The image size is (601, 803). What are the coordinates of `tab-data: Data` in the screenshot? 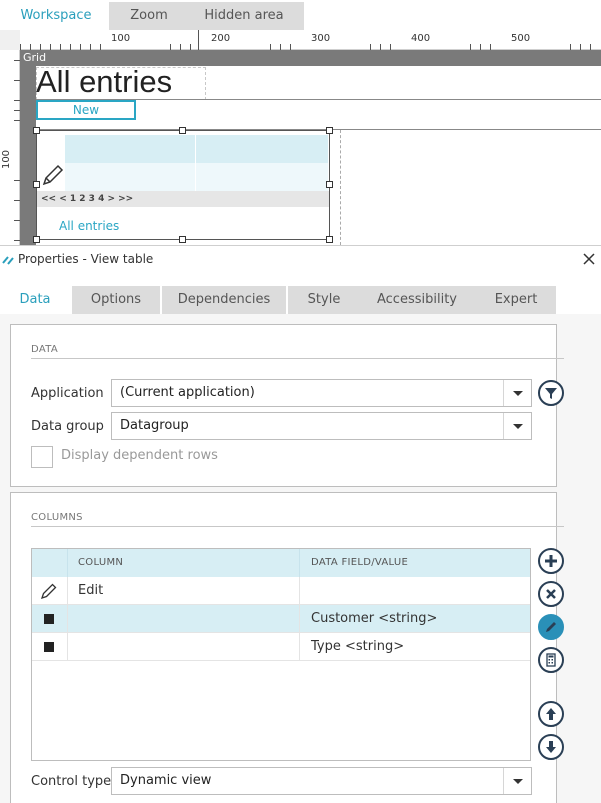 It's located at (35, 300).